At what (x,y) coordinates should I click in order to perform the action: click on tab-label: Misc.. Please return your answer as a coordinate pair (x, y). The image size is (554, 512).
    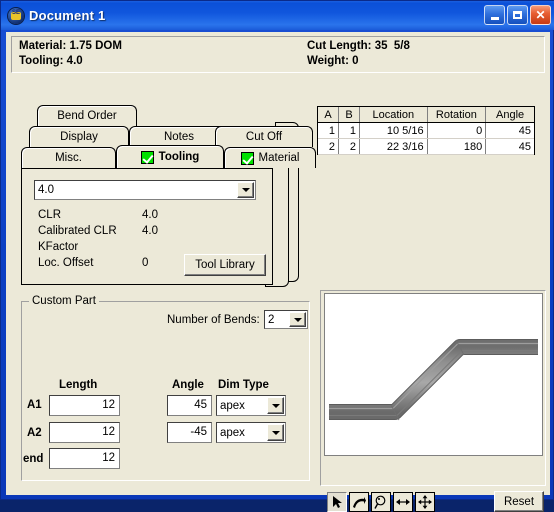
    Looking at the image, I should click on (68, 158).